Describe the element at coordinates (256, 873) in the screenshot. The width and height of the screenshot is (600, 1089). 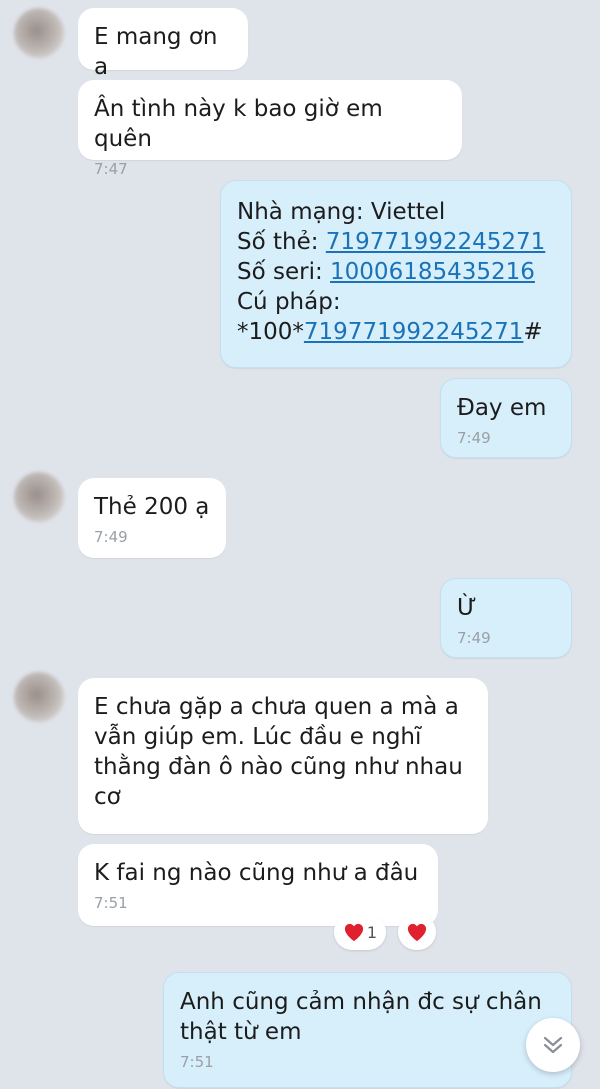
I see `message-text: K fai ng nào cũng như a đâu` at that location.